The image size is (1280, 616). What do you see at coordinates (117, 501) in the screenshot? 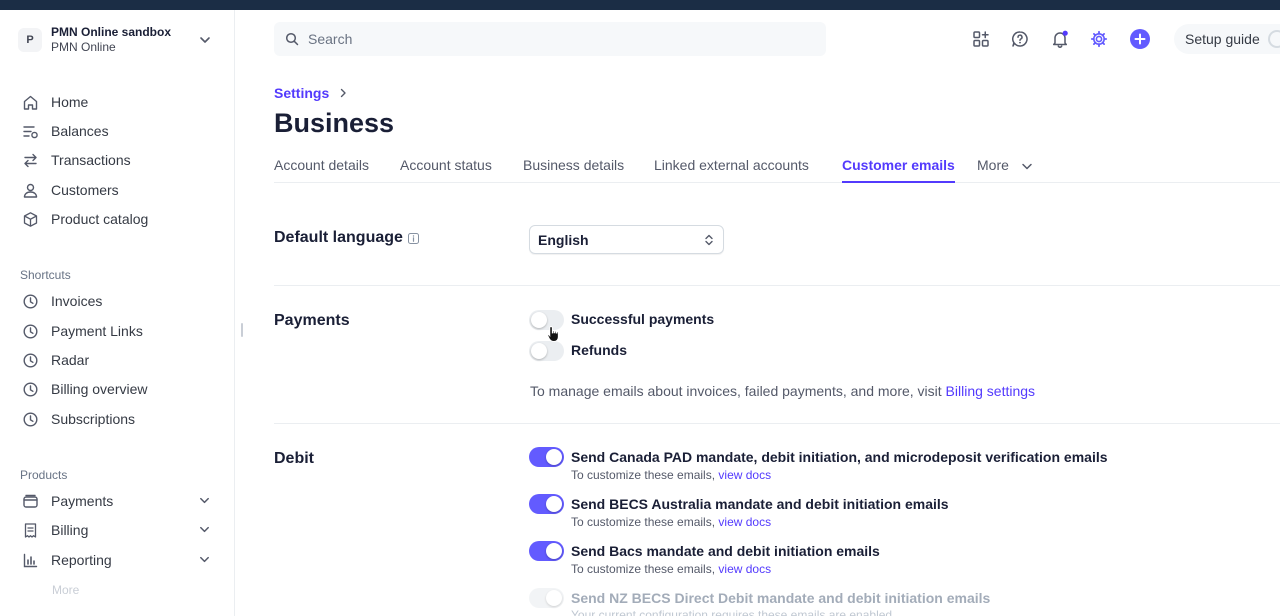
I see `sidebar-item-payments: Payments` at bounding box center [117, 501].